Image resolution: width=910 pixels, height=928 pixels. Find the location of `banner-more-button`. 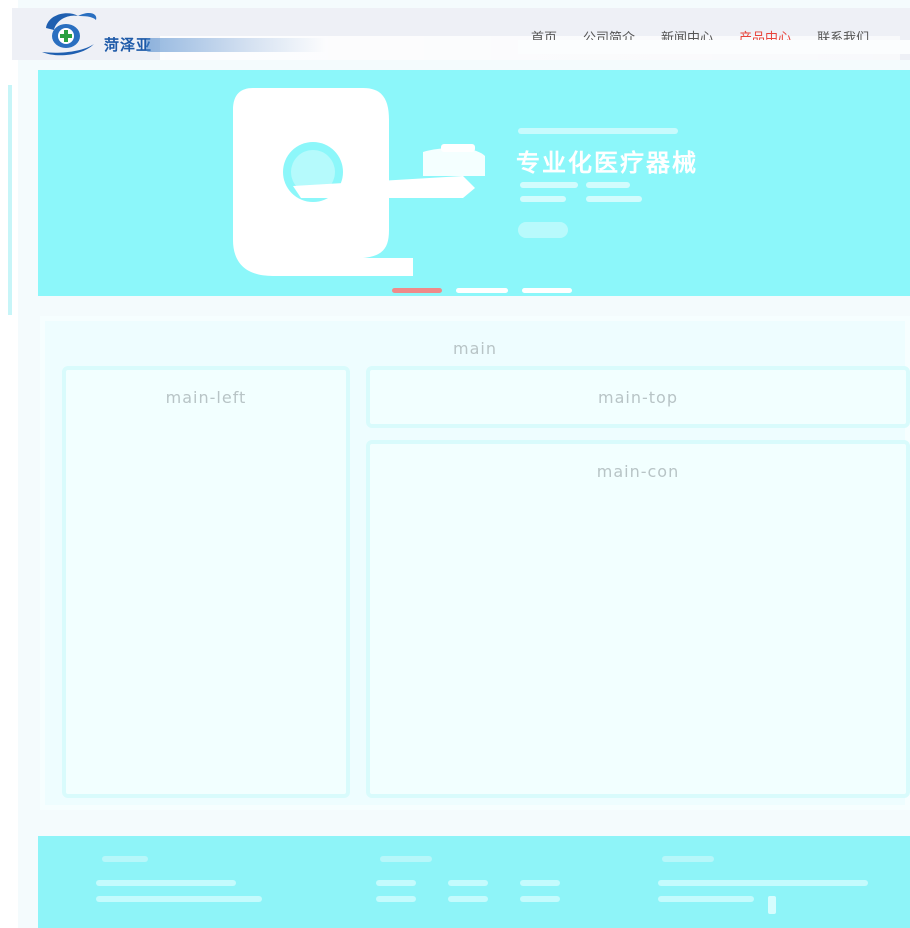

banner-more-button is located at coordinates (543, 230).